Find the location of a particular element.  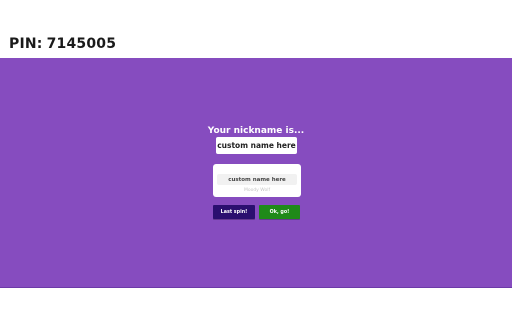

game-pin: PIN: 7145005 is located at coordinates (62, 44).